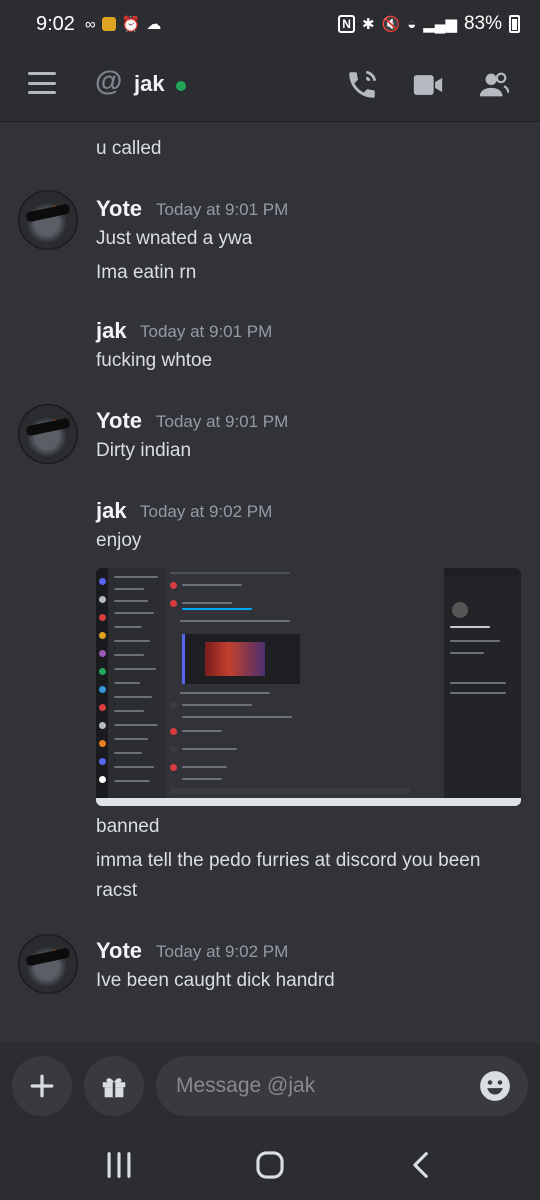  What do you see at coordinates (428, 85) in the screenshot?
I see `video-icon` at bounding box center [428, 85].